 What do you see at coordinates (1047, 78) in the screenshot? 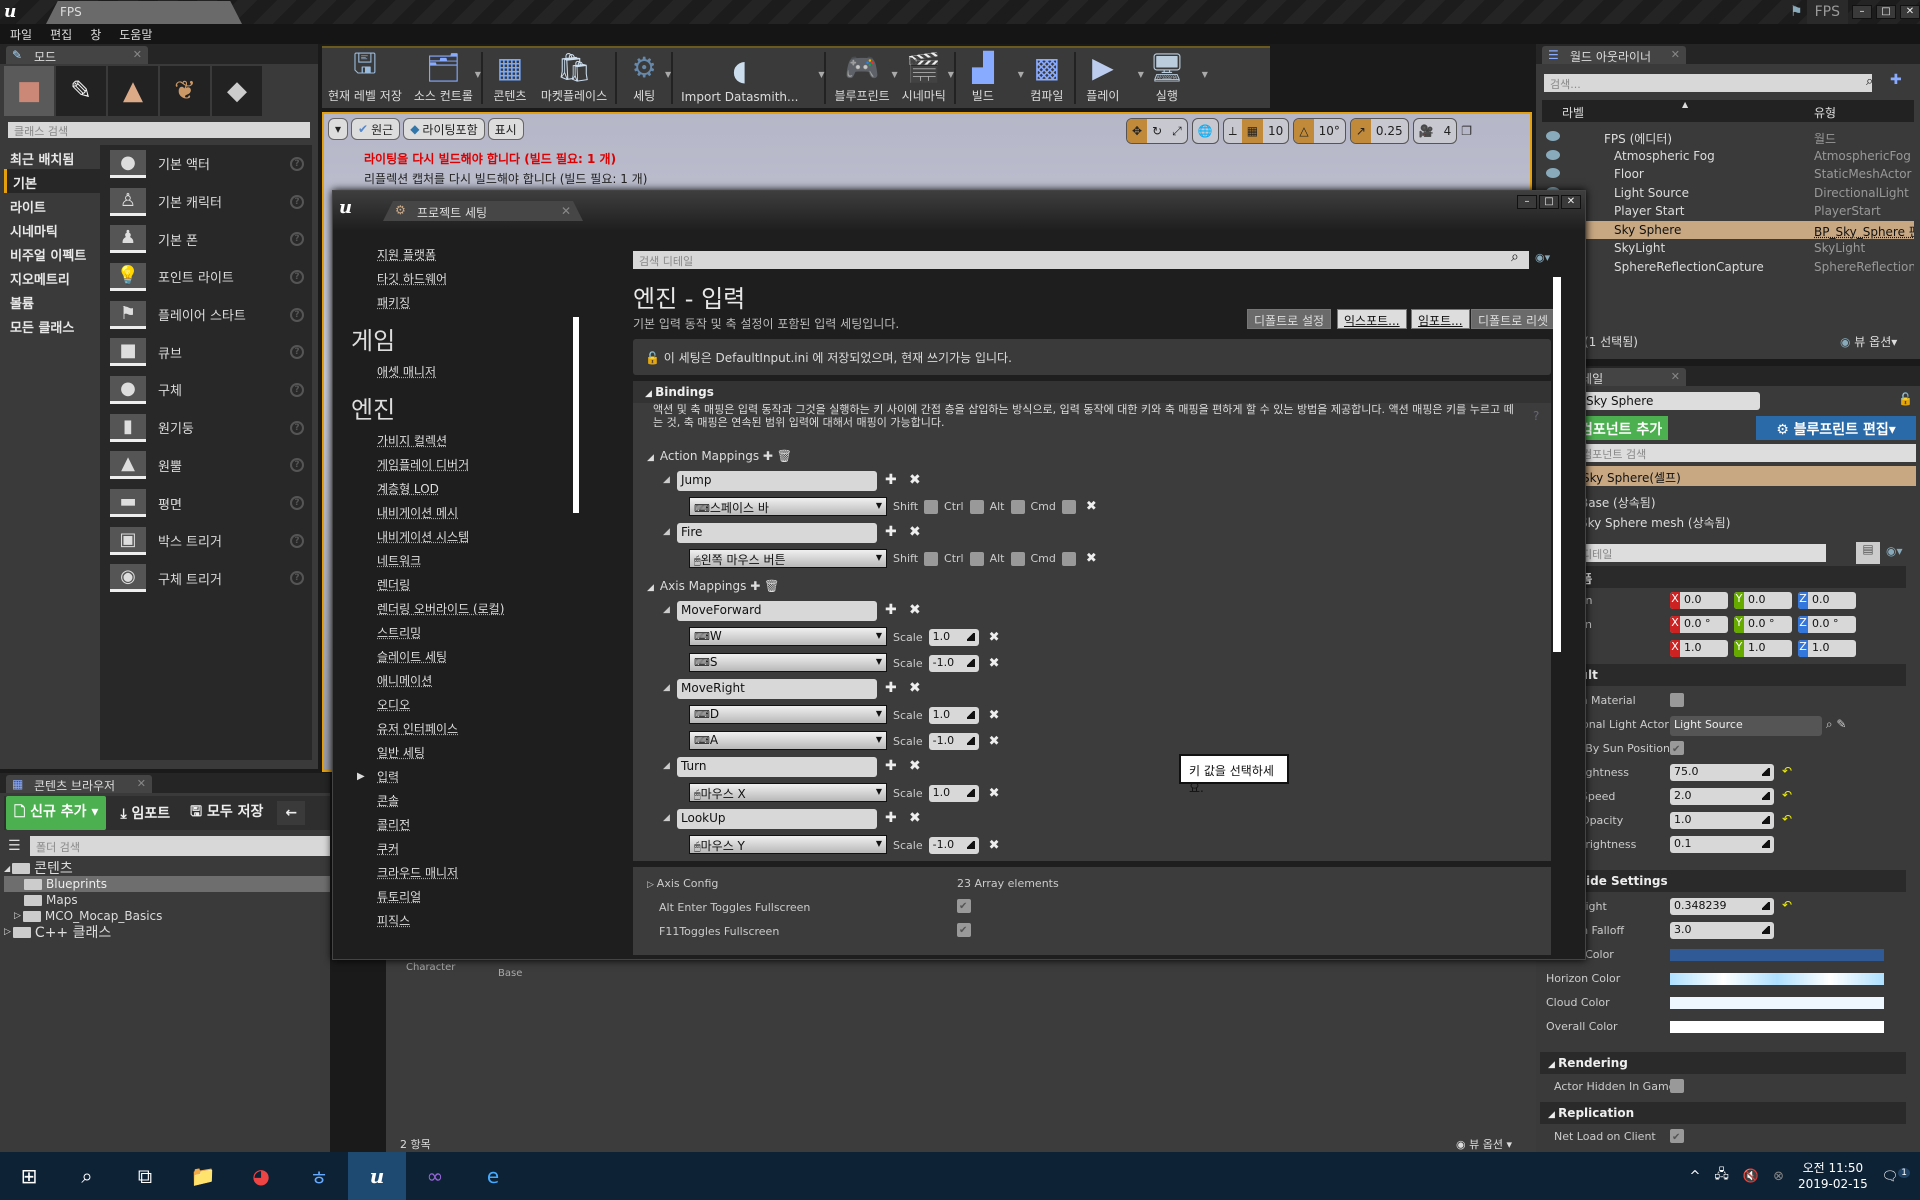
I see `compile-button: ▩ 컴파일` at bounding box center [1047, 78].